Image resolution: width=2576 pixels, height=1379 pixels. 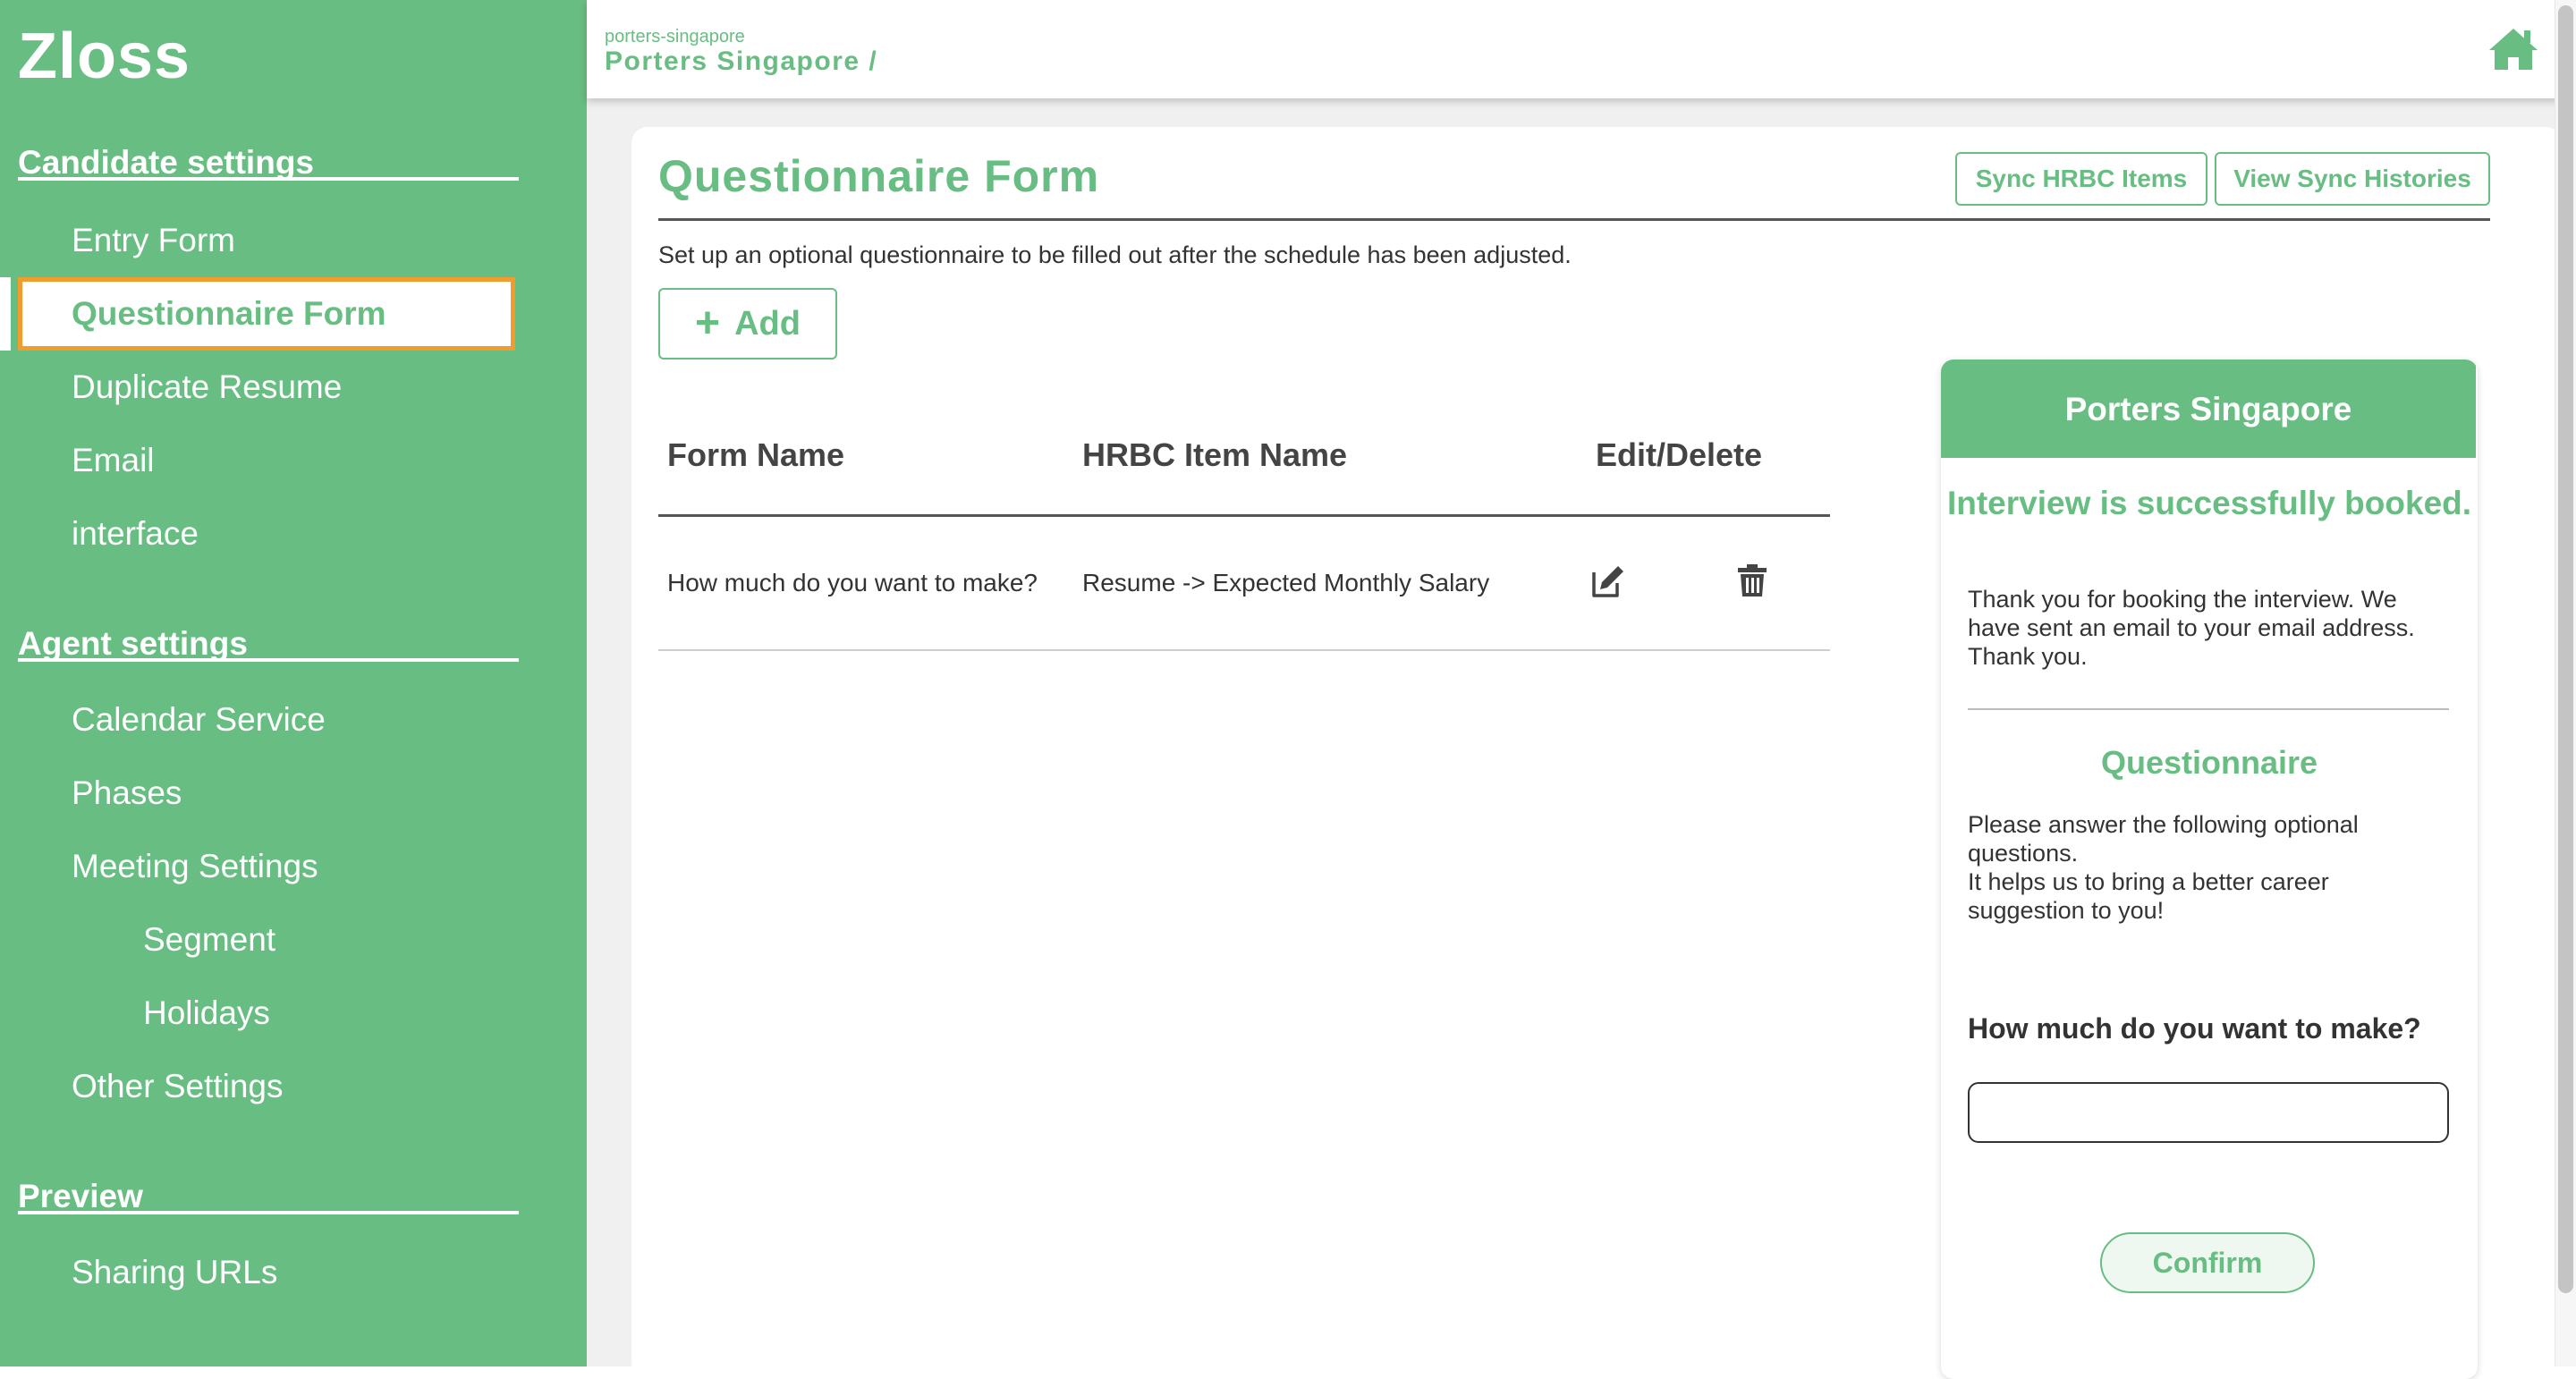 I want to click on page-title: Questionnaire Form, so click(x=879, y=176).